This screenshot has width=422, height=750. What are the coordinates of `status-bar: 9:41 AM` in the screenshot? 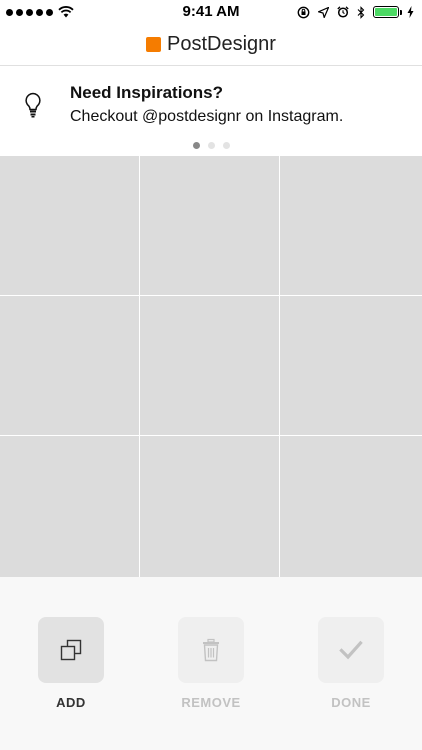 It's located at (211, 12).